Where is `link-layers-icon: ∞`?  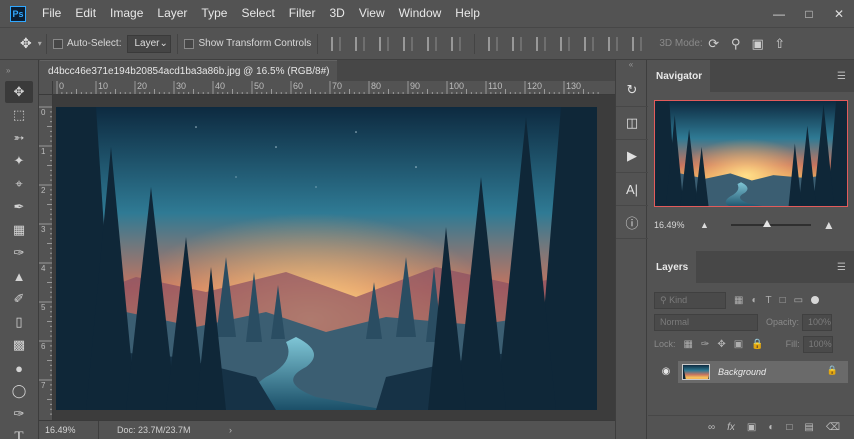 link-layers-icon: ∞ is located at coordinates (711, 427).